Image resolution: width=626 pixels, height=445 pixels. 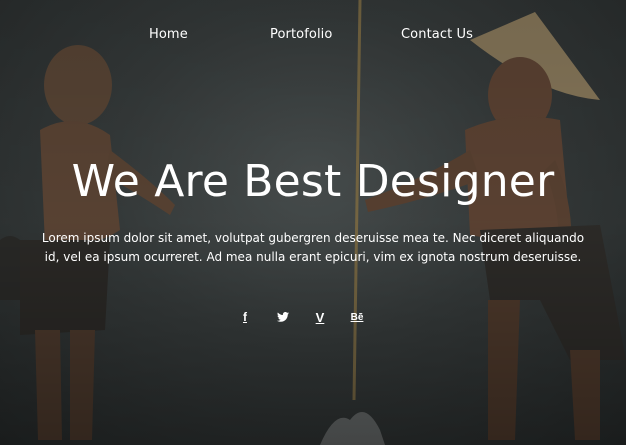 I want to click on nav-item-contact-us: Contact Us, so click(x=437, y=34).